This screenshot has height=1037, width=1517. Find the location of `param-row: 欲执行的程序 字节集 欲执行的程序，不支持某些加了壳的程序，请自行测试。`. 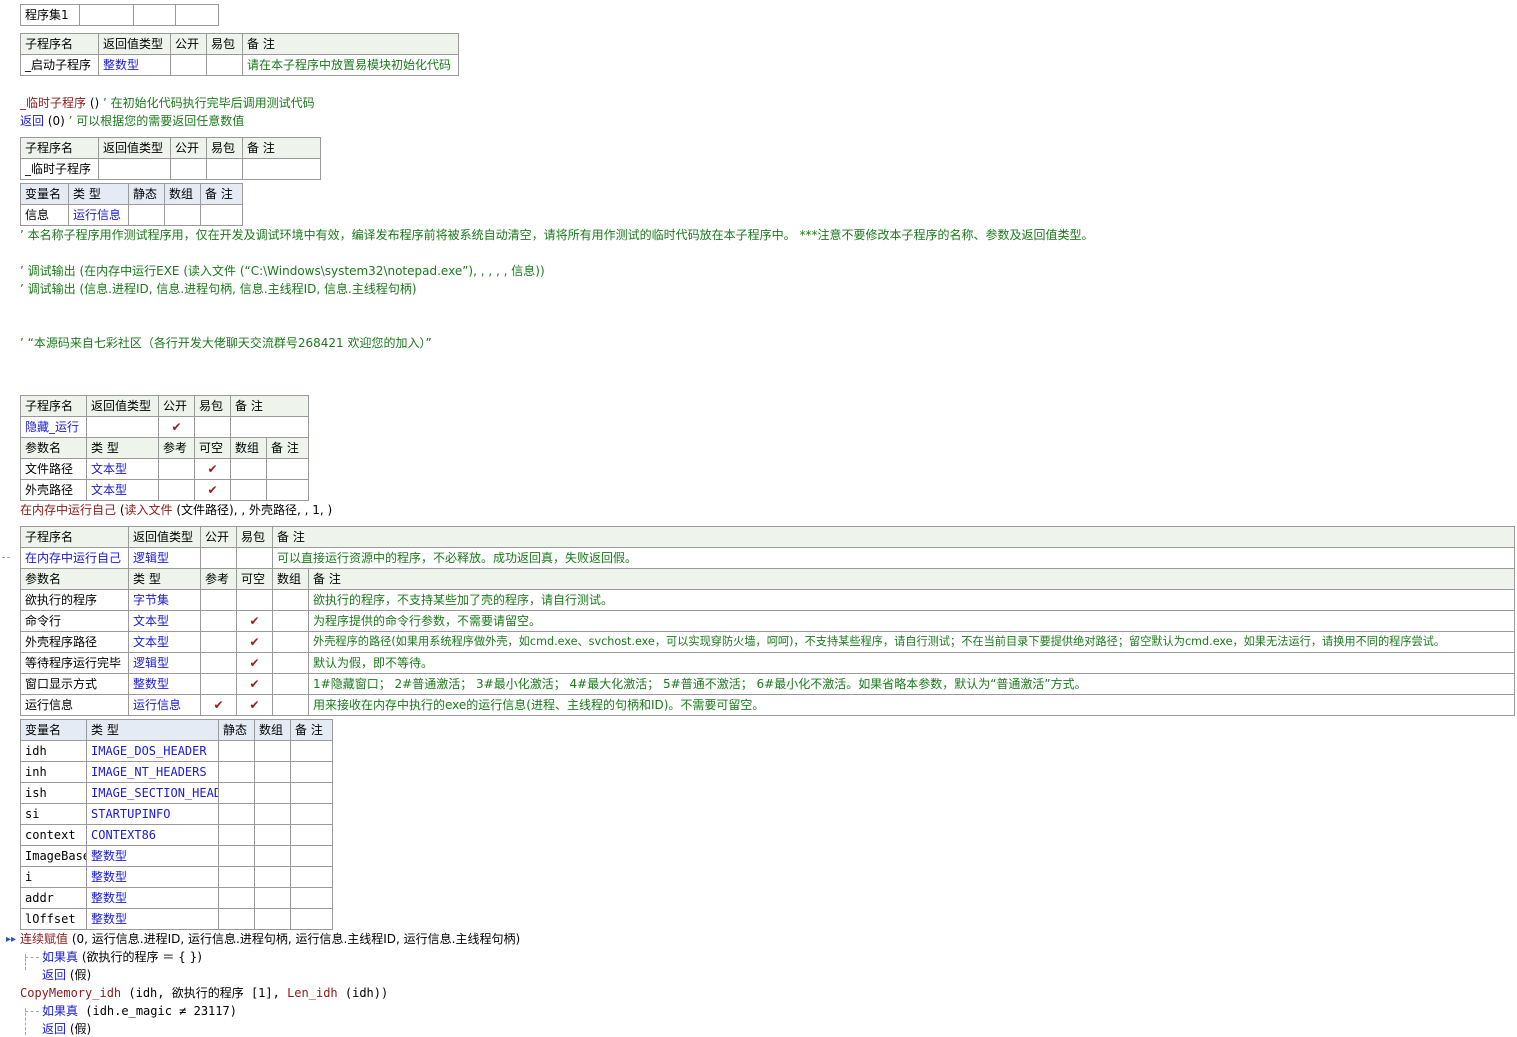

param-row: 欲执行的程序 字节集 欲执行的程序，不支持某些加了壳的程序，请自行测试。 is located at coordinates (768, 600).